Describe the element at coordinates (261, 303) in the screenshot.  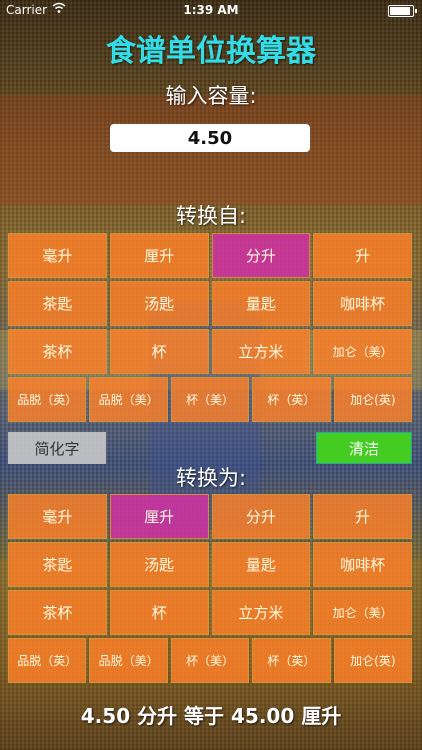
I see `from-unit-button: 量匙` at that location.